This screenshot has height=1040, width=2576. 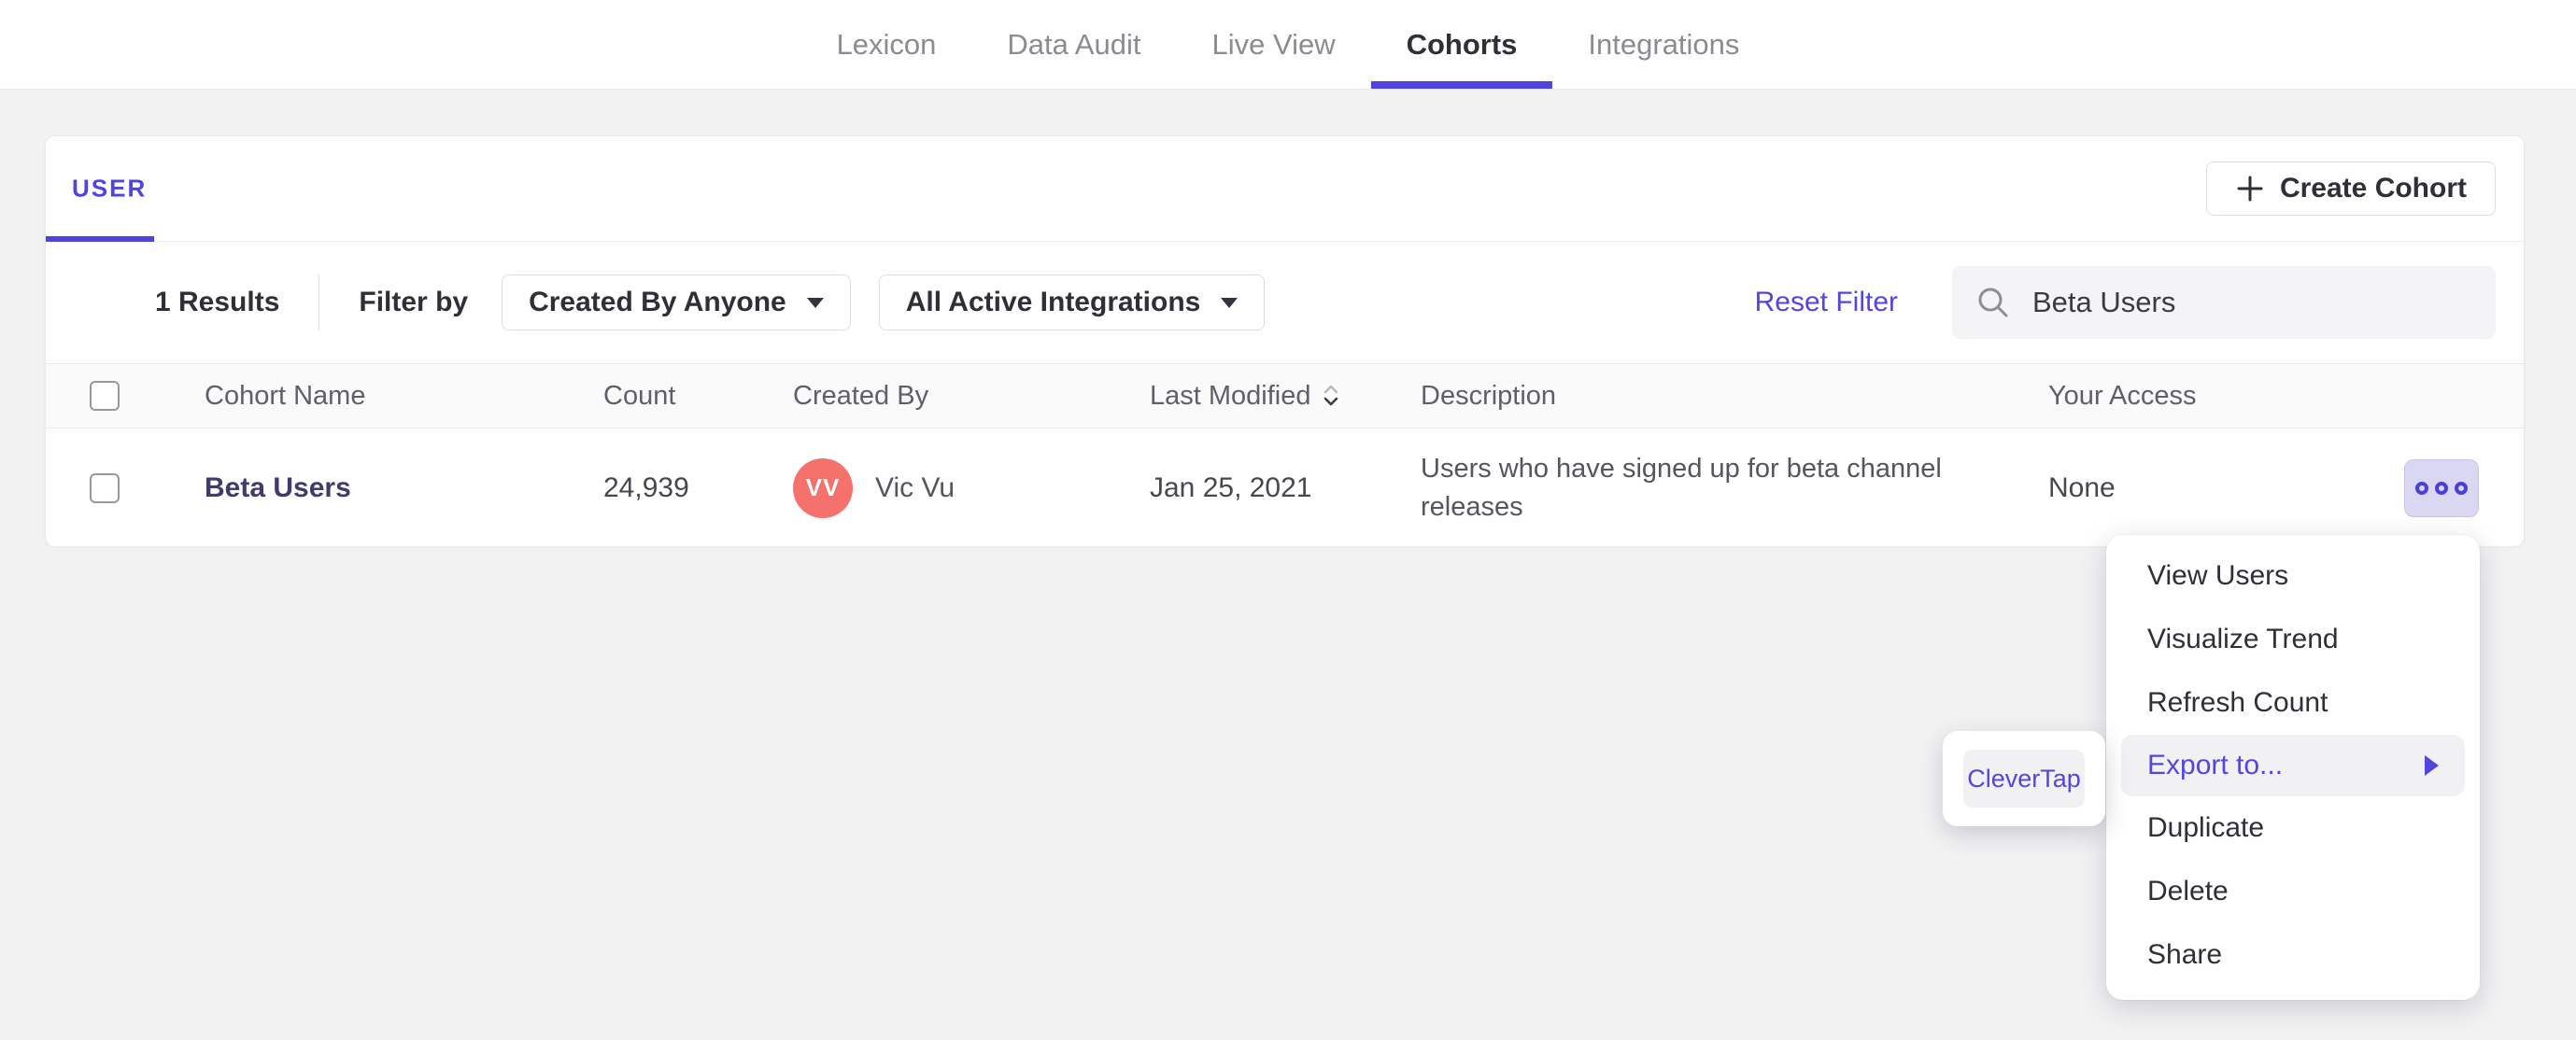 What do you see at coordinates (2373, 188) in the screenshot?
I see `create-cohort-label: Create Cohort` at bounding box center [2373, 188].